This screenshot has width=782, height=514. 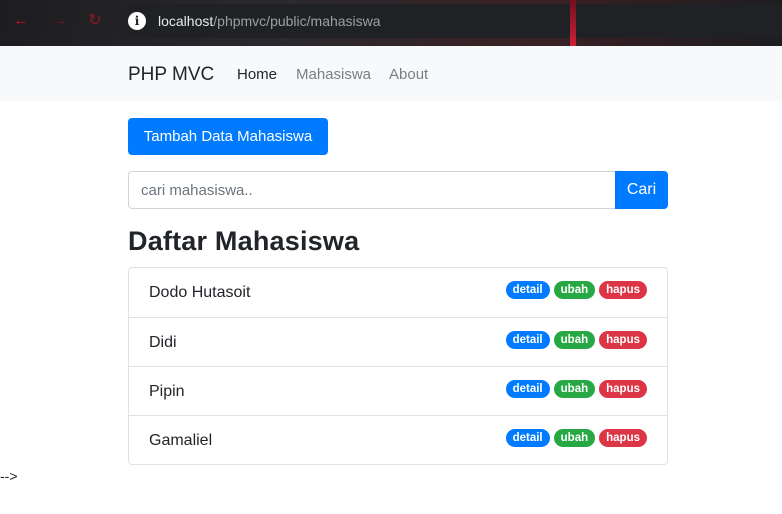 I want to click on nav-link-mahasiswa: Mahasiswa, so click(x=333, y=74).